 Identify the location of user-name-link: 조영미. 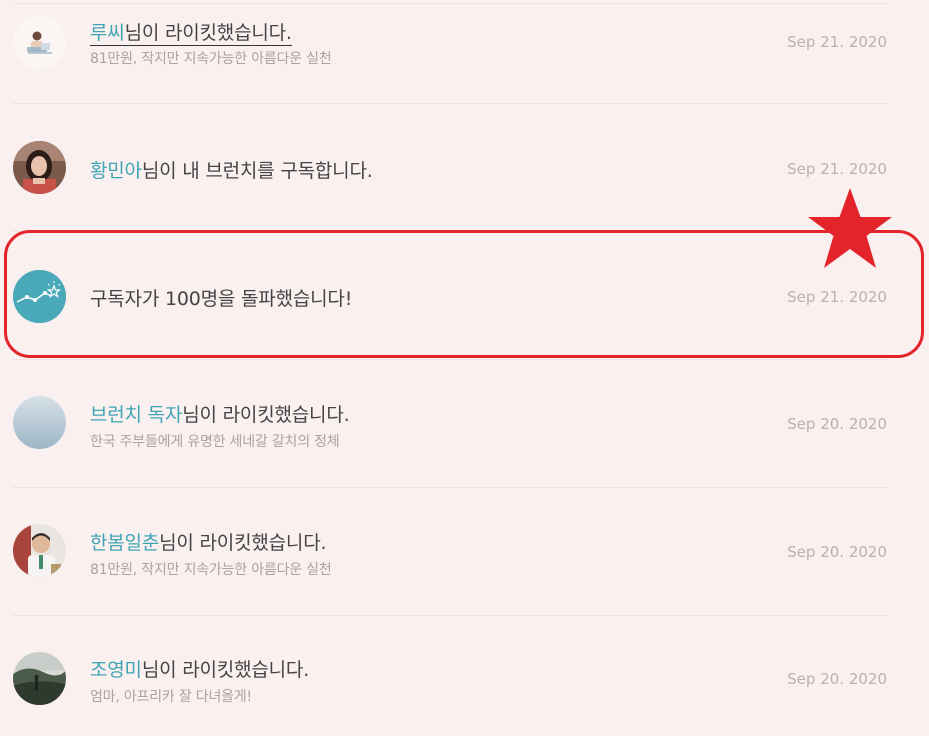
(116, 670).